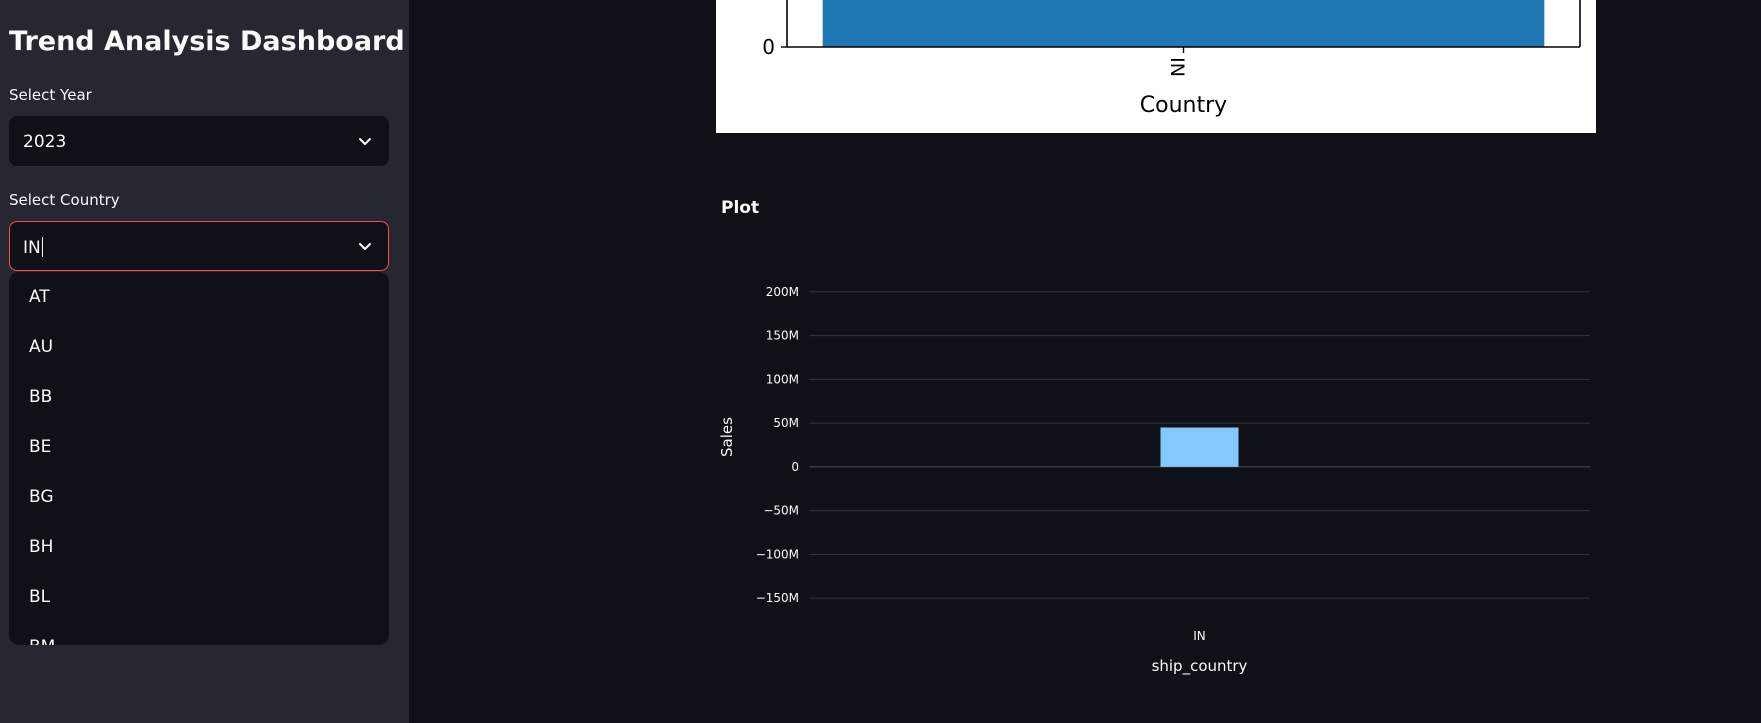 The image size is (1761, 723). I want to click on country-option: BM, so click(42, 641).